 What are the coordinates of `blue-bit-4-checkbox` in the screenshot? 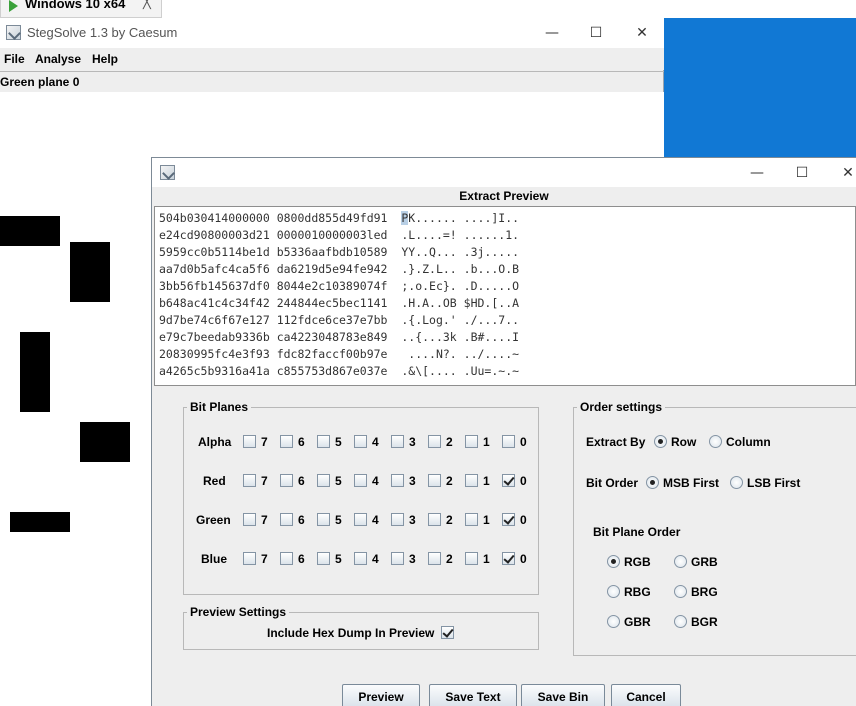 It's located at (360, 558).